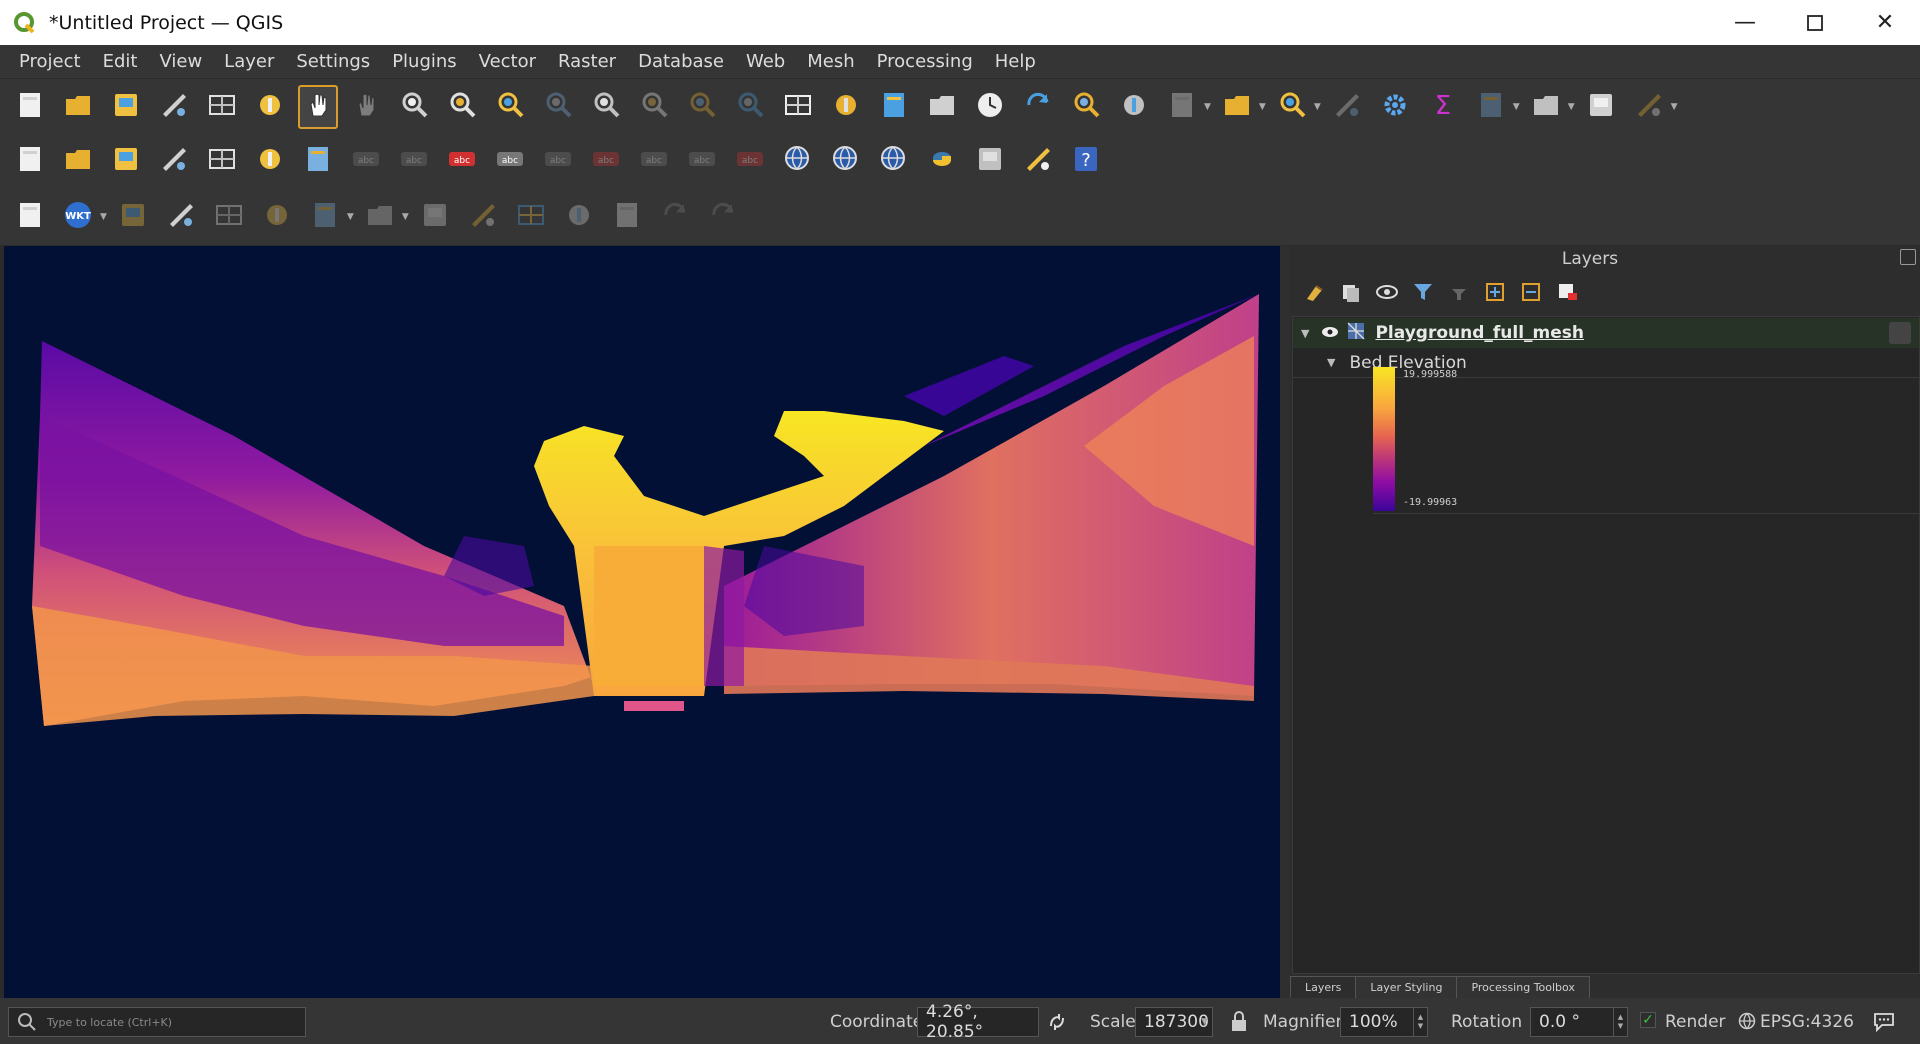  I want to click on menu-layer: Layer, so click(249, 62).